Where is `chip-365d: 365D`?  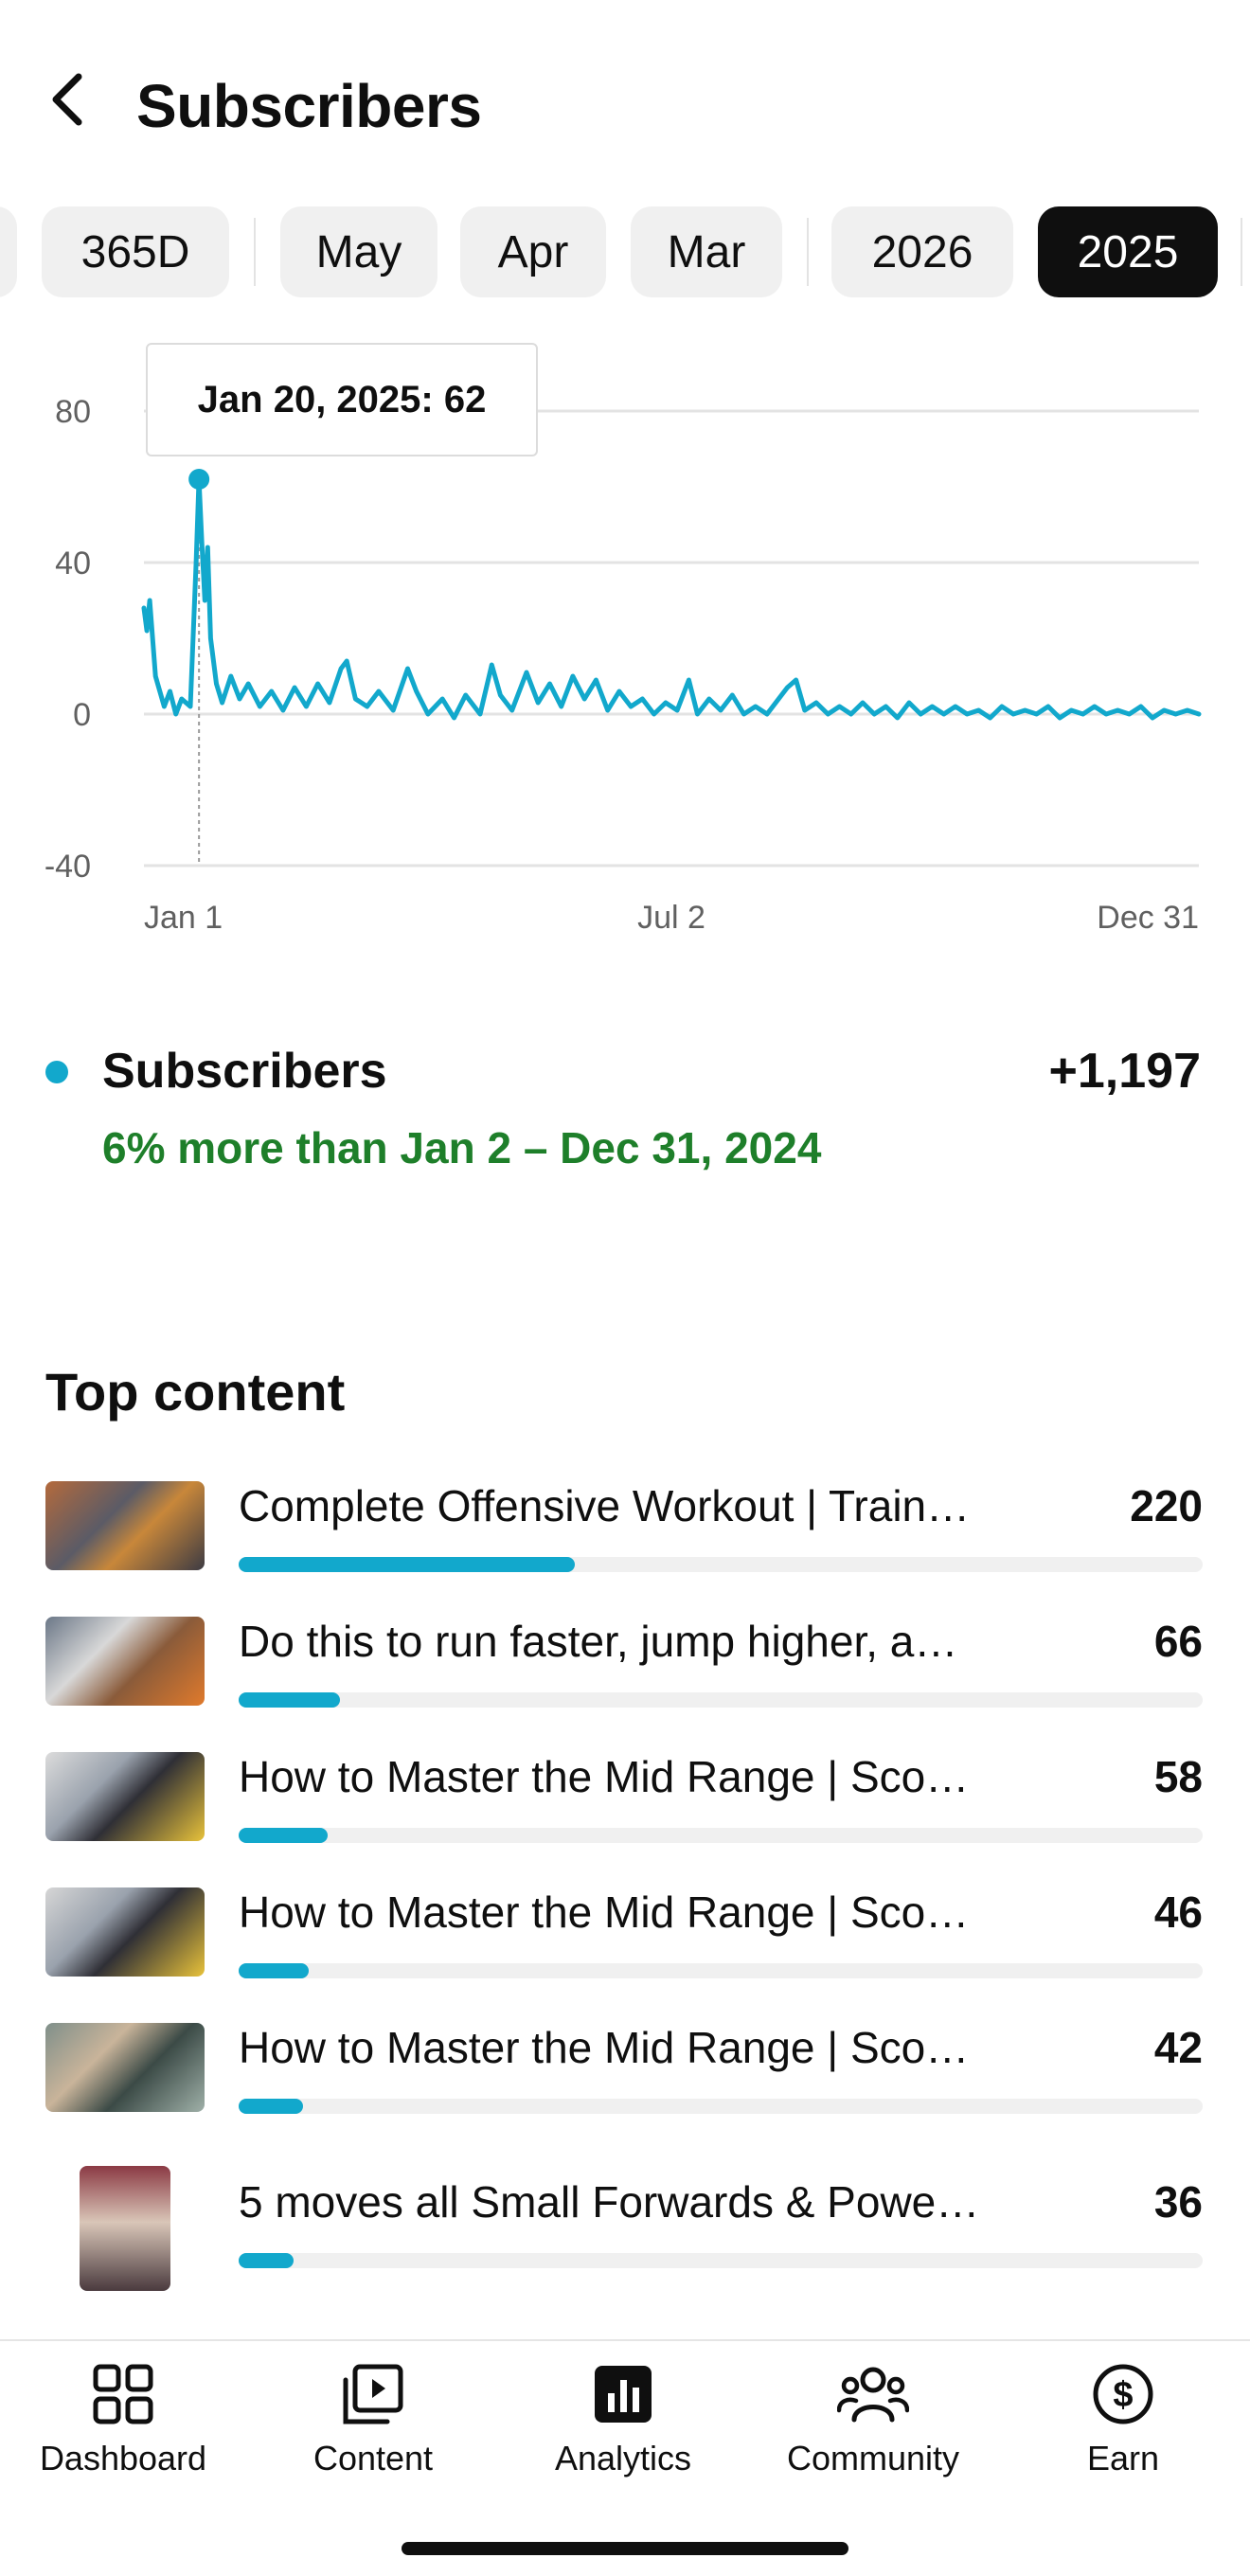
chip-365d: 365D is located at coordinates (135, 251).